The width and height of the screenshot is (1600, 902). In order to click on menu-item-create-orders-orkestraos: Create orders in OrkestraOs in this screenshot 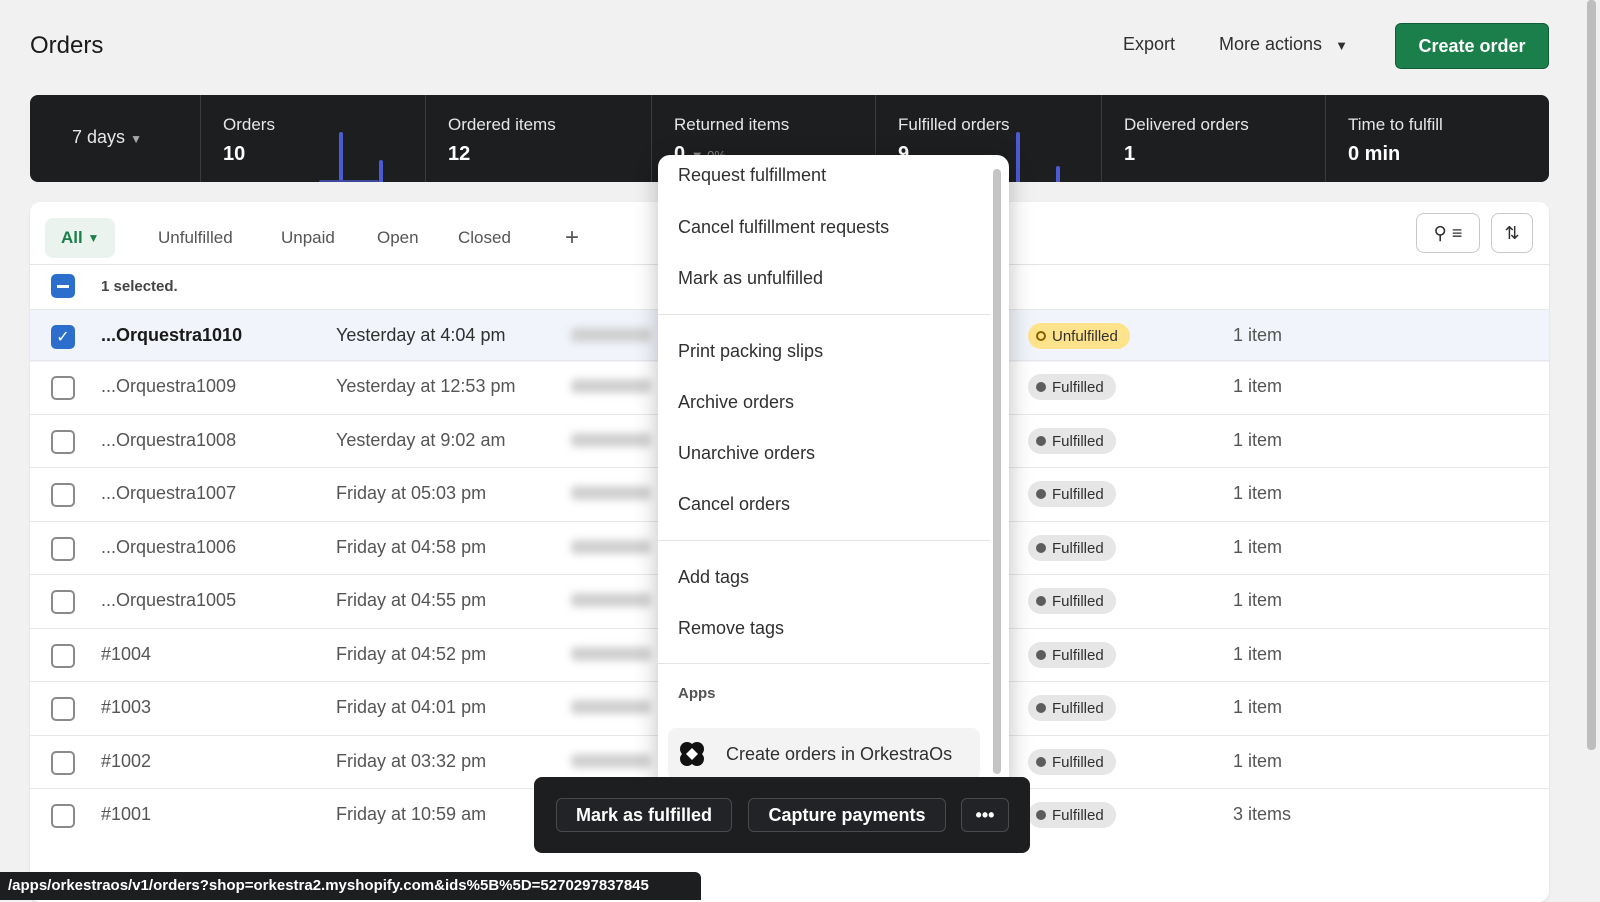, I will do `click(824, 754)`.